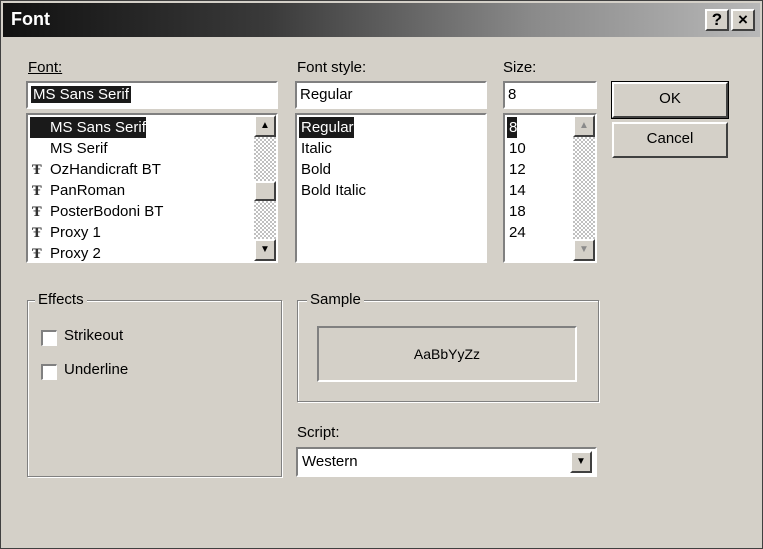 This screenshot has width=763, height=549. I want to click on size-list-item-label: 12, so click(517, 169).